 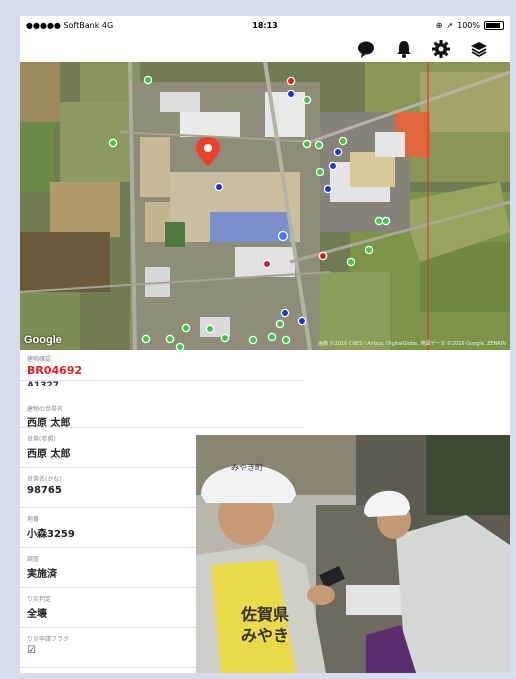 I want to click on field-label: 建物の世帯名, so click(x=45, y=409).